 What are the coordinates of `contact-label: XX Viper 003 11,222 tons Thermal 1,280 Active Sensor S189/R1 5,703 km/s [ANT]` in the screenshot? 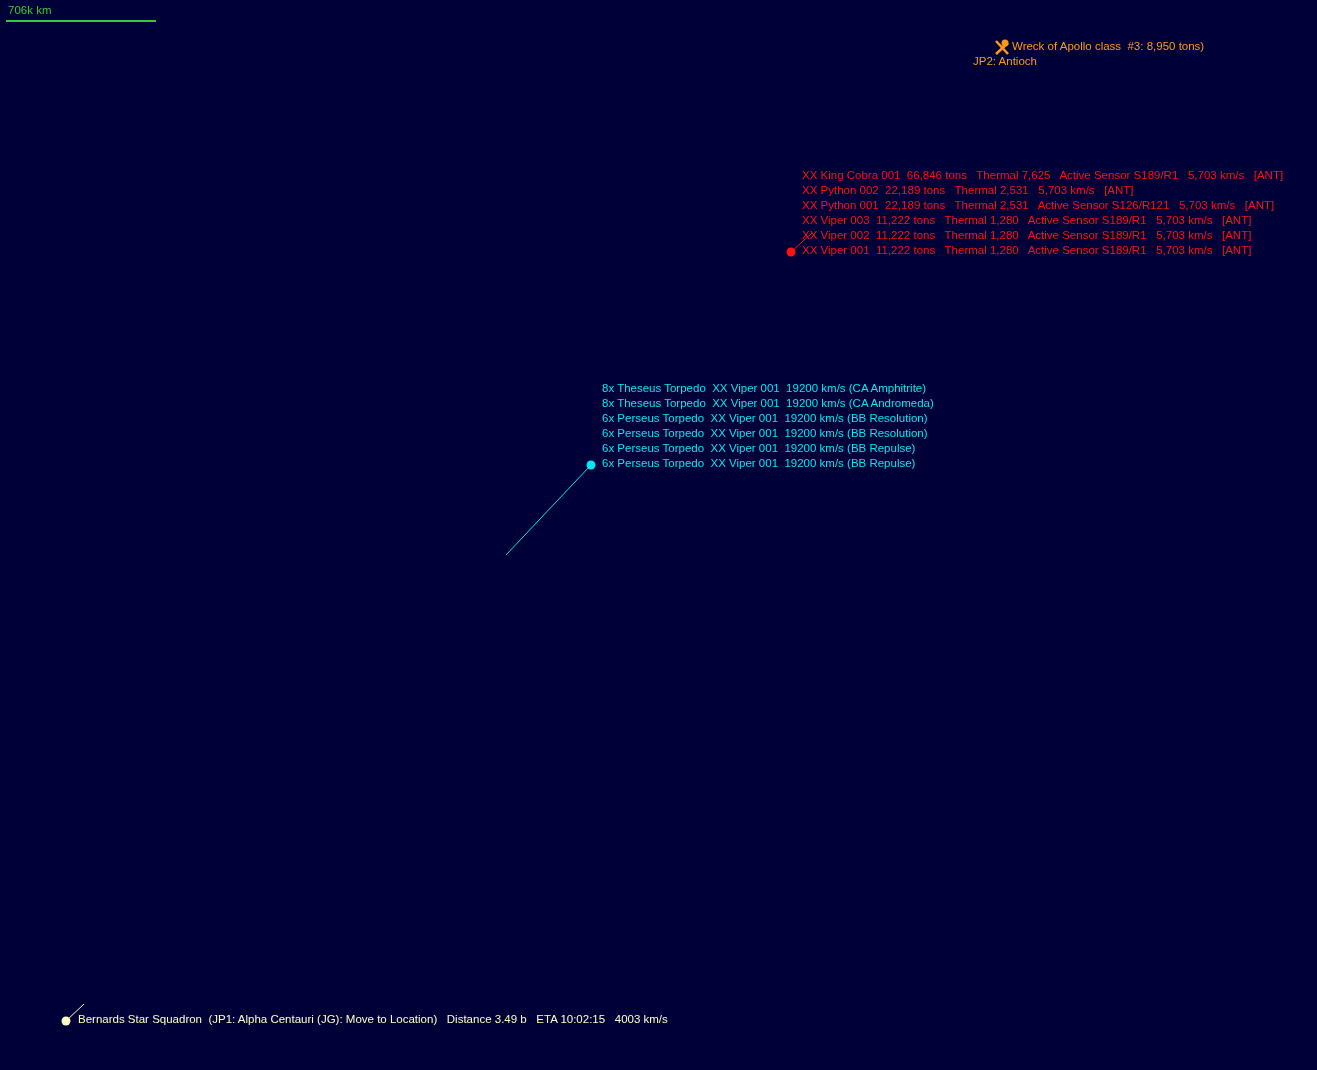 It's located at (1027, 220).